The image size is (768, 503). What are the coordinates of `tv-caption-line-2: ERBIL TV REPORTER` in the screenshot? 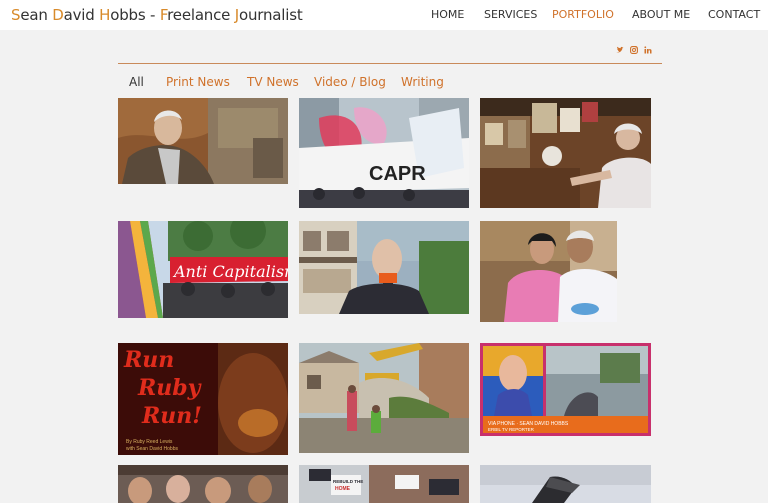 It's located at (511, 429).